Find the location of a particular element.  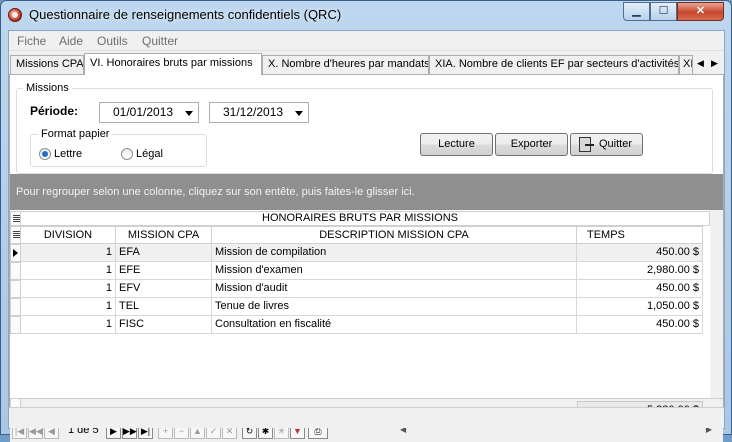

cell-description: Mission d'audit is located at coordinates (394, 289).